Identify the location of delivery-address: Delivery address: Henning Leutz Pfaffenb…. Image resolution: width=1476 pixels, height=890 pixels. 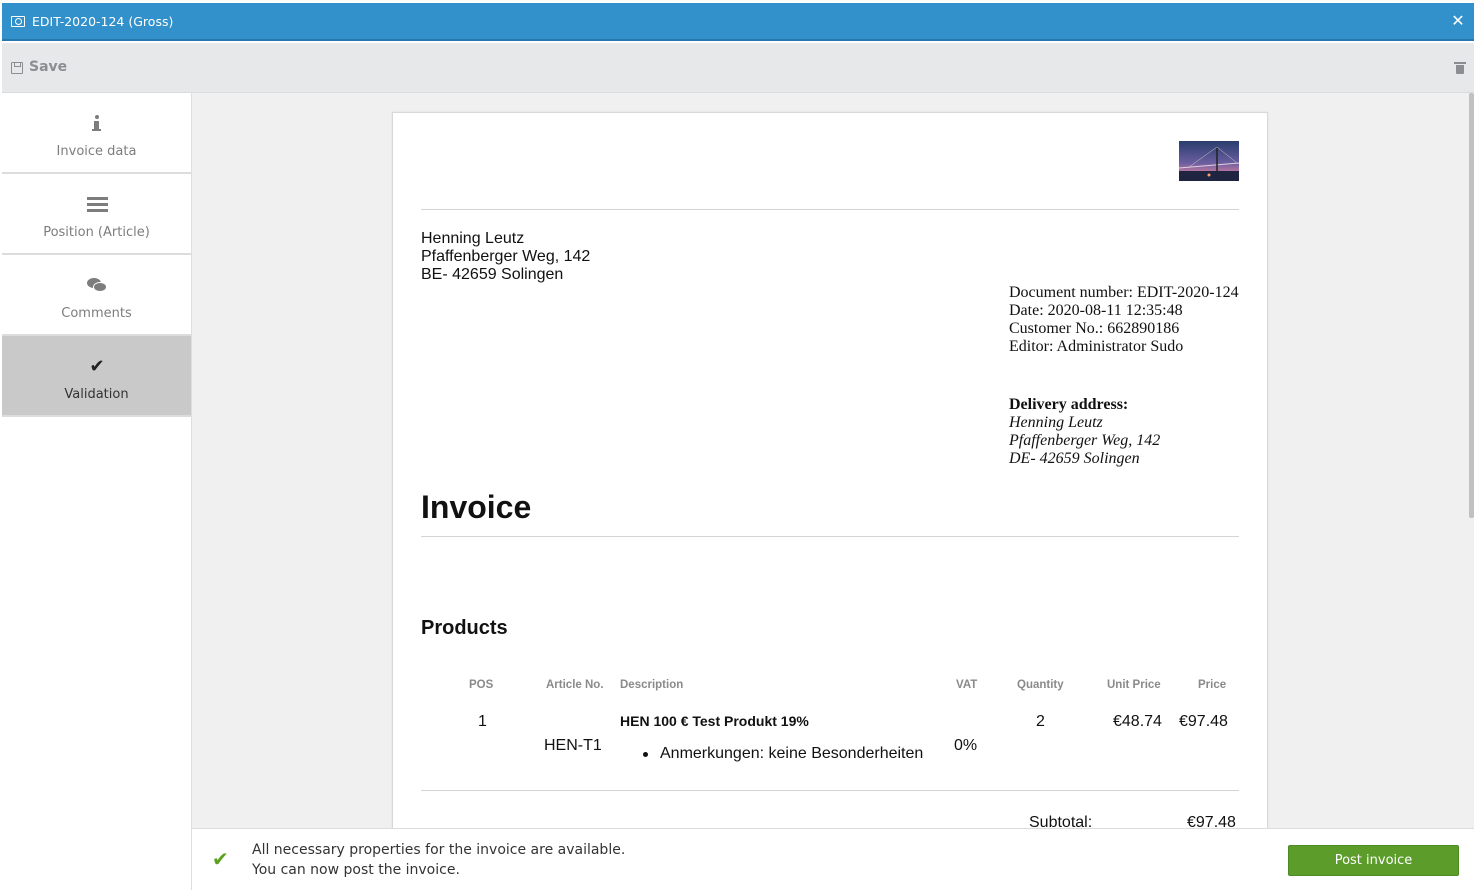
(1084, 432).